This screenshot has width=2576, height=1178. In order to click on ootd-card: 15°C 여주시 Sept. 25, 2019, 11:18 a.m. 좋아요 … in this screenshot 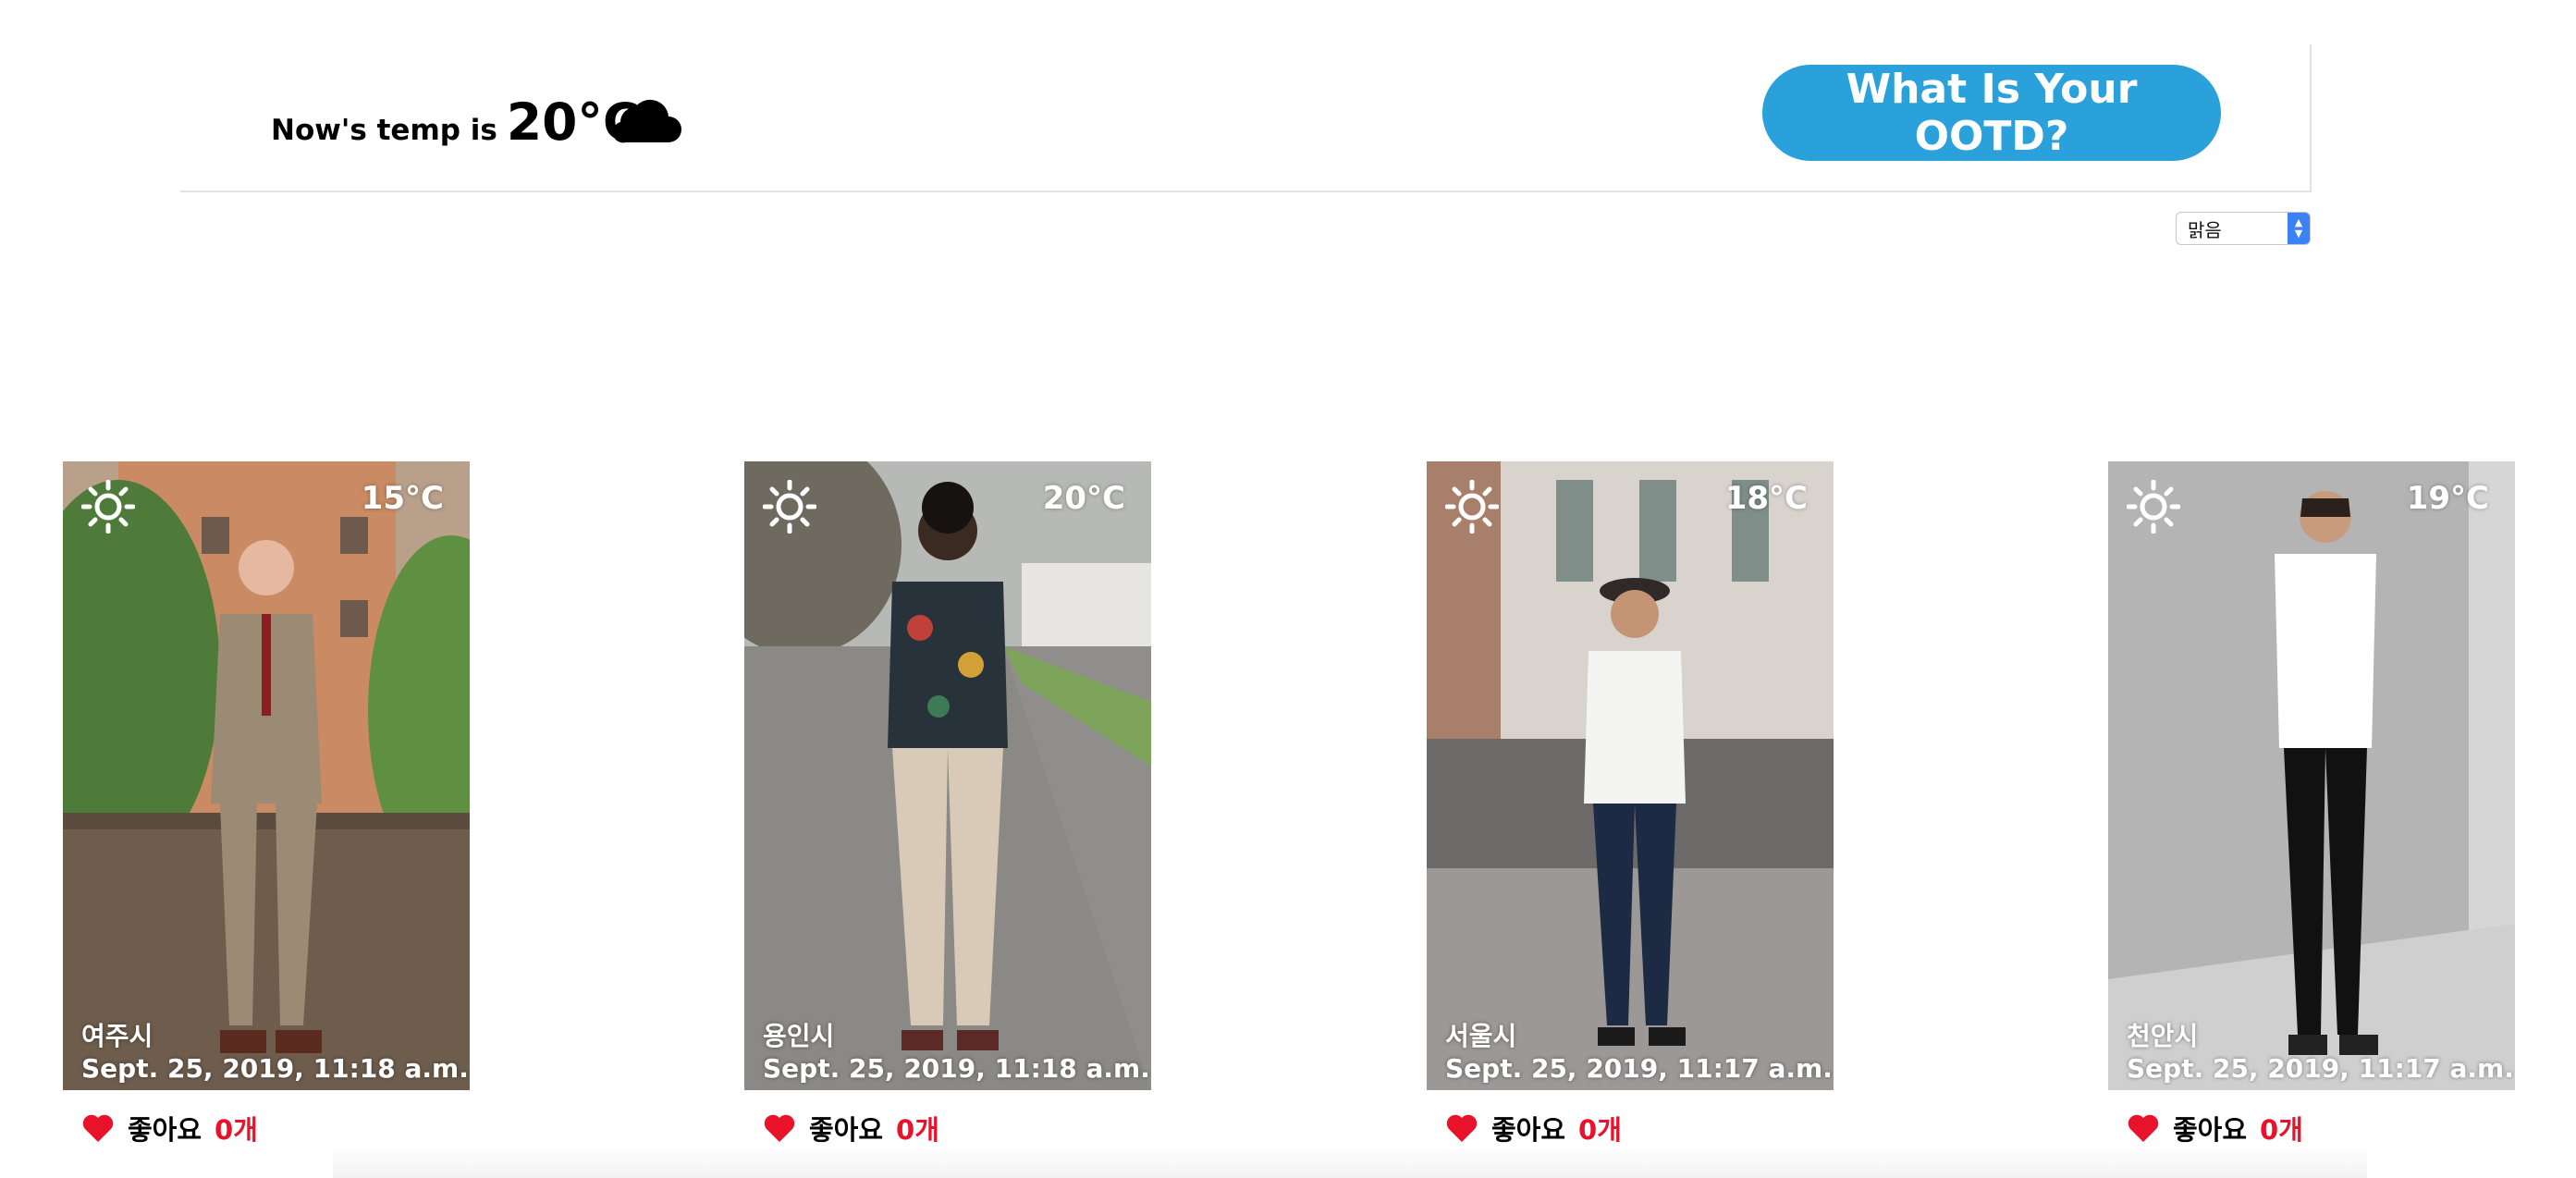, I will do `click(266, 804)`.